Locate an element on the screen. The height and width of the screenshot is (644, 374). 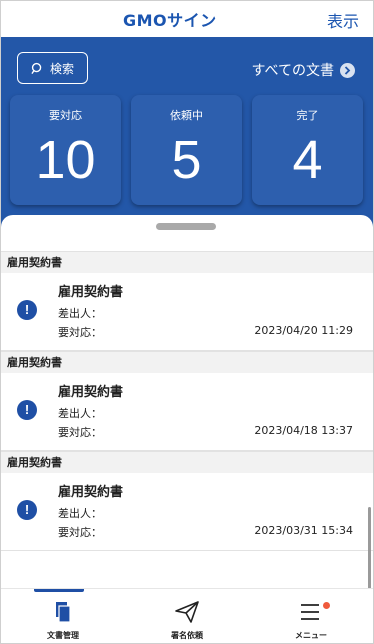
documents-icon is located at coordinates (63, 612).